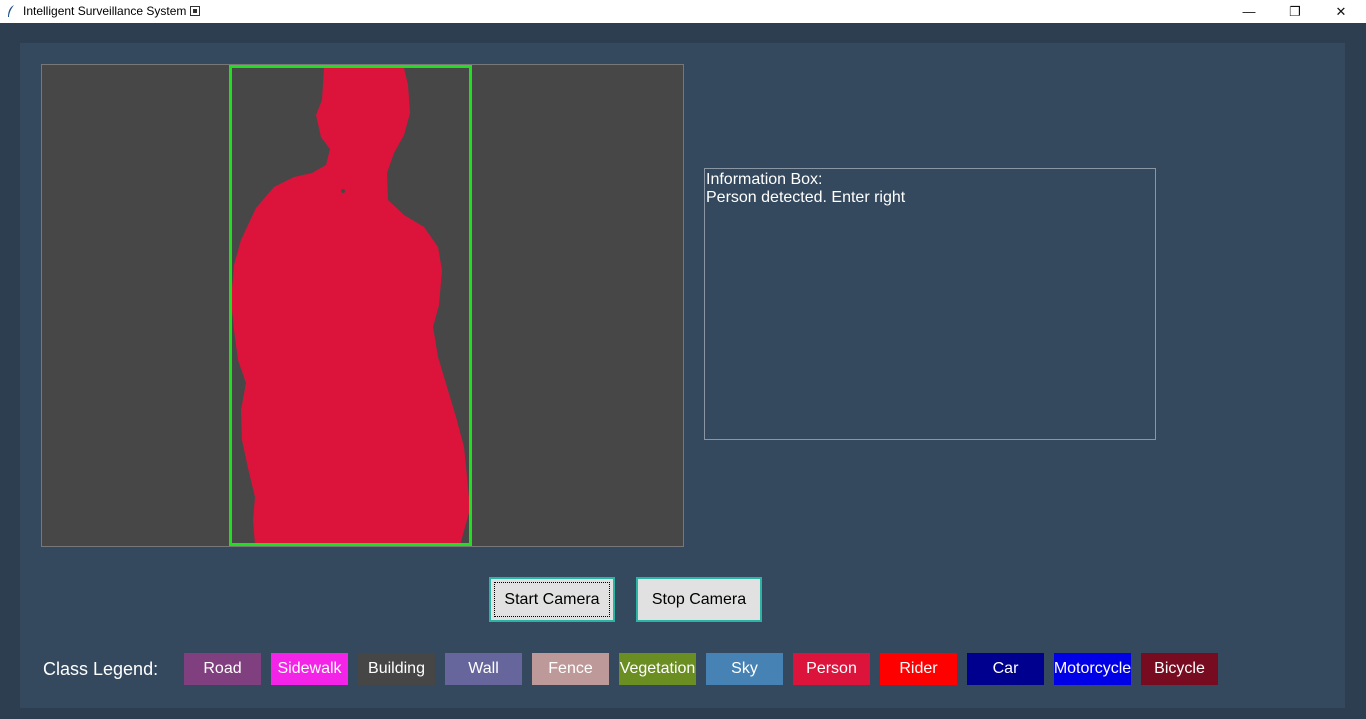  I want to click on legend-item-sidewalk: Sidewalk, so click(309, 669).